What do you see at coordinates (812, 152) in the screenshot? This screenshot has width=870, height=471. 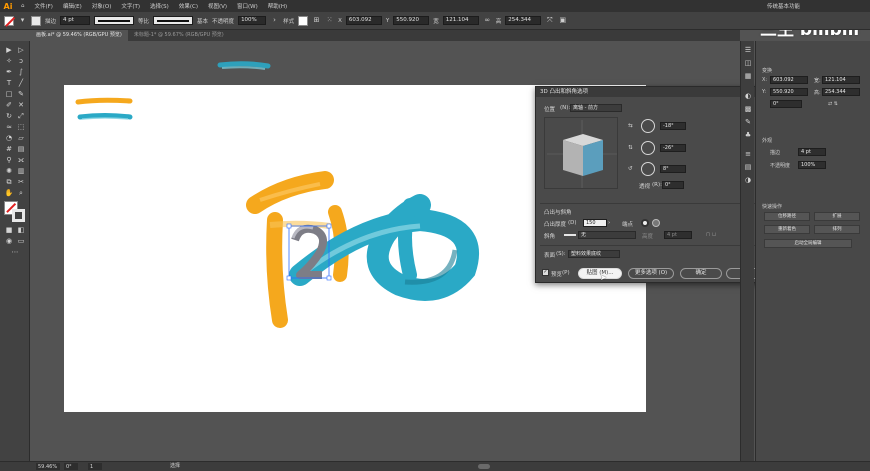 I see `panel-stroke-field: 4 pt` at bounding box center [812, 152].